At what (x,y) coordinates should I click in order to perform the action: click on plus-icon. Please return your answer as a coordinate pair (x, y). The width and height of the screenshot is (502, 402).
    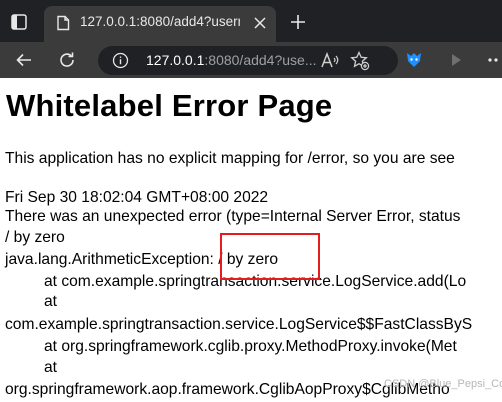
    Looking at the image, I should click on (298, 22).